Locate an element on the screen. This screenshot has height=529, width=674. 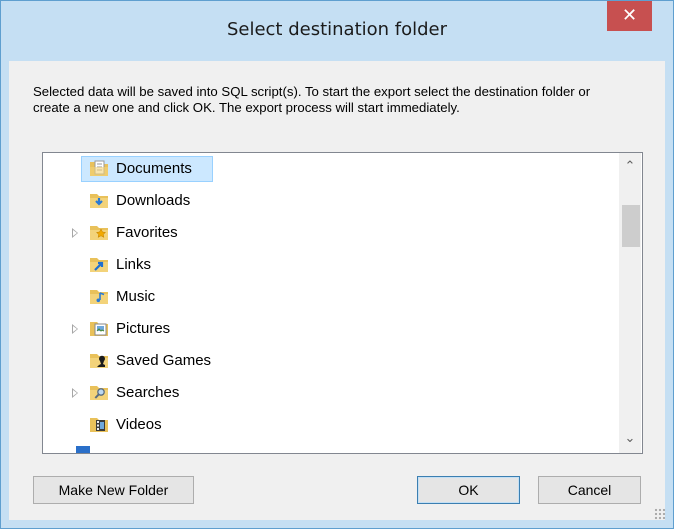
tree-item-label: Favorites is located at coordinates (147, 232).